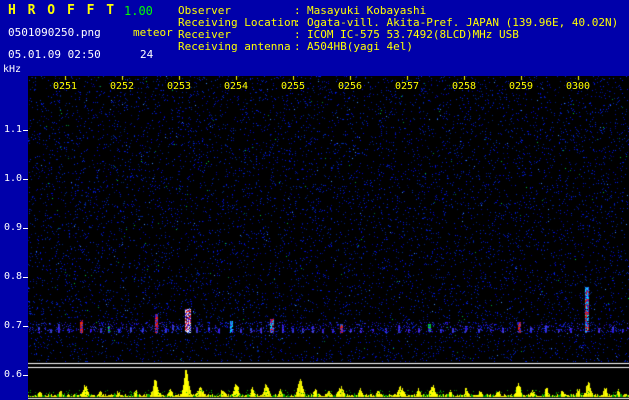 The width and height of the screenshot is (629, 400). I want to click on time-tick-label: 0251, so click(65, 86).